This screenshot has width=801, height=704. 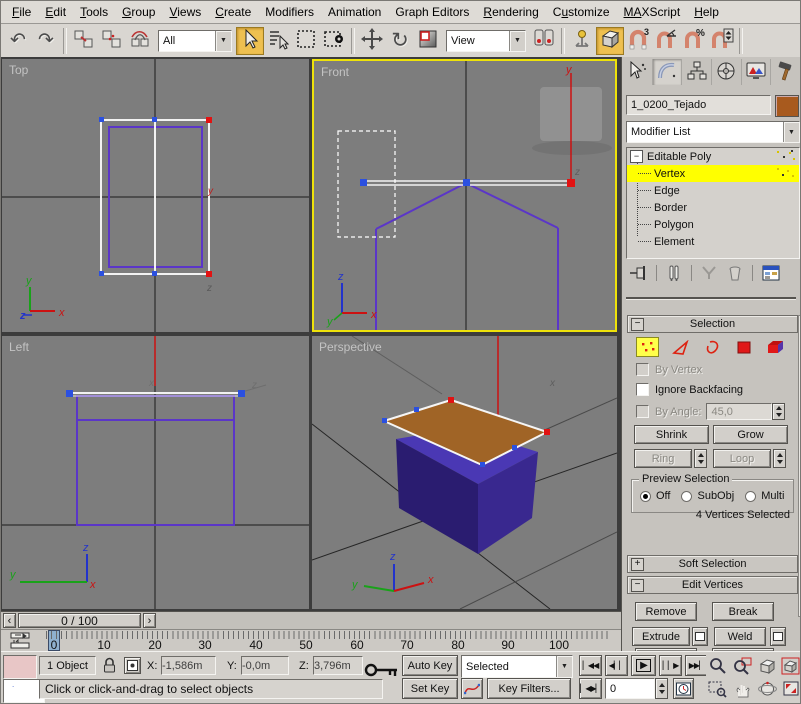 I want to click on macro-recorder-pane, so click(x=20, y=667).